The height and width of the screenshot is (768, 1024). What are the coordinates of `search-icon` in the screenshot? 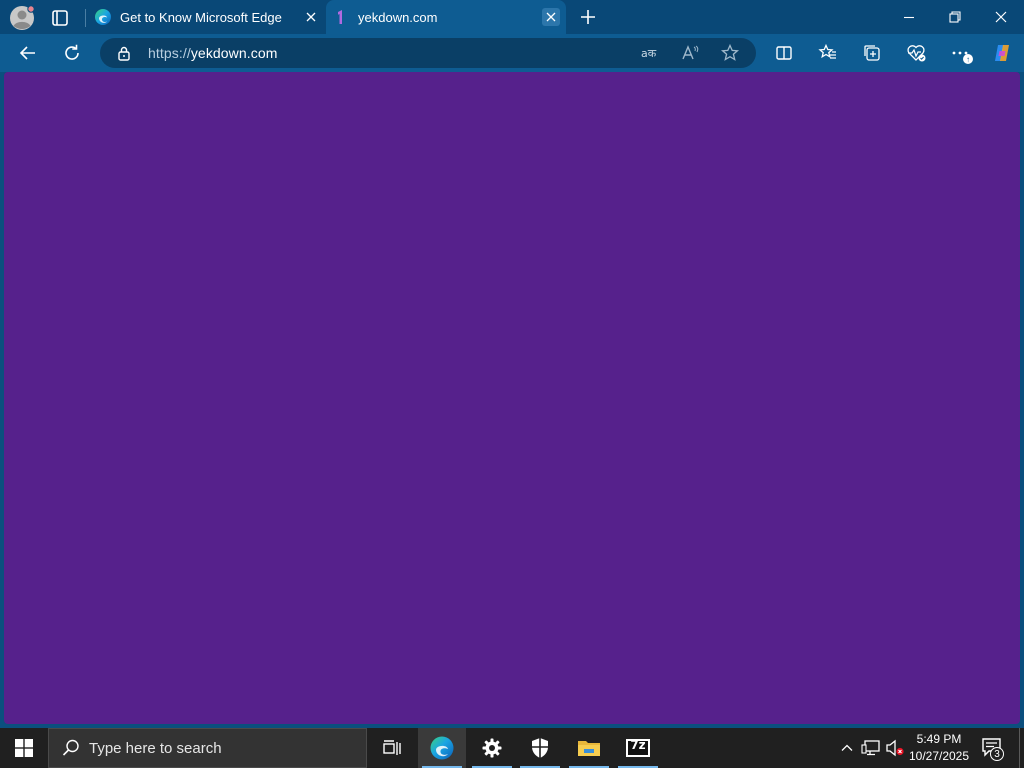 It's located at (71, 748).